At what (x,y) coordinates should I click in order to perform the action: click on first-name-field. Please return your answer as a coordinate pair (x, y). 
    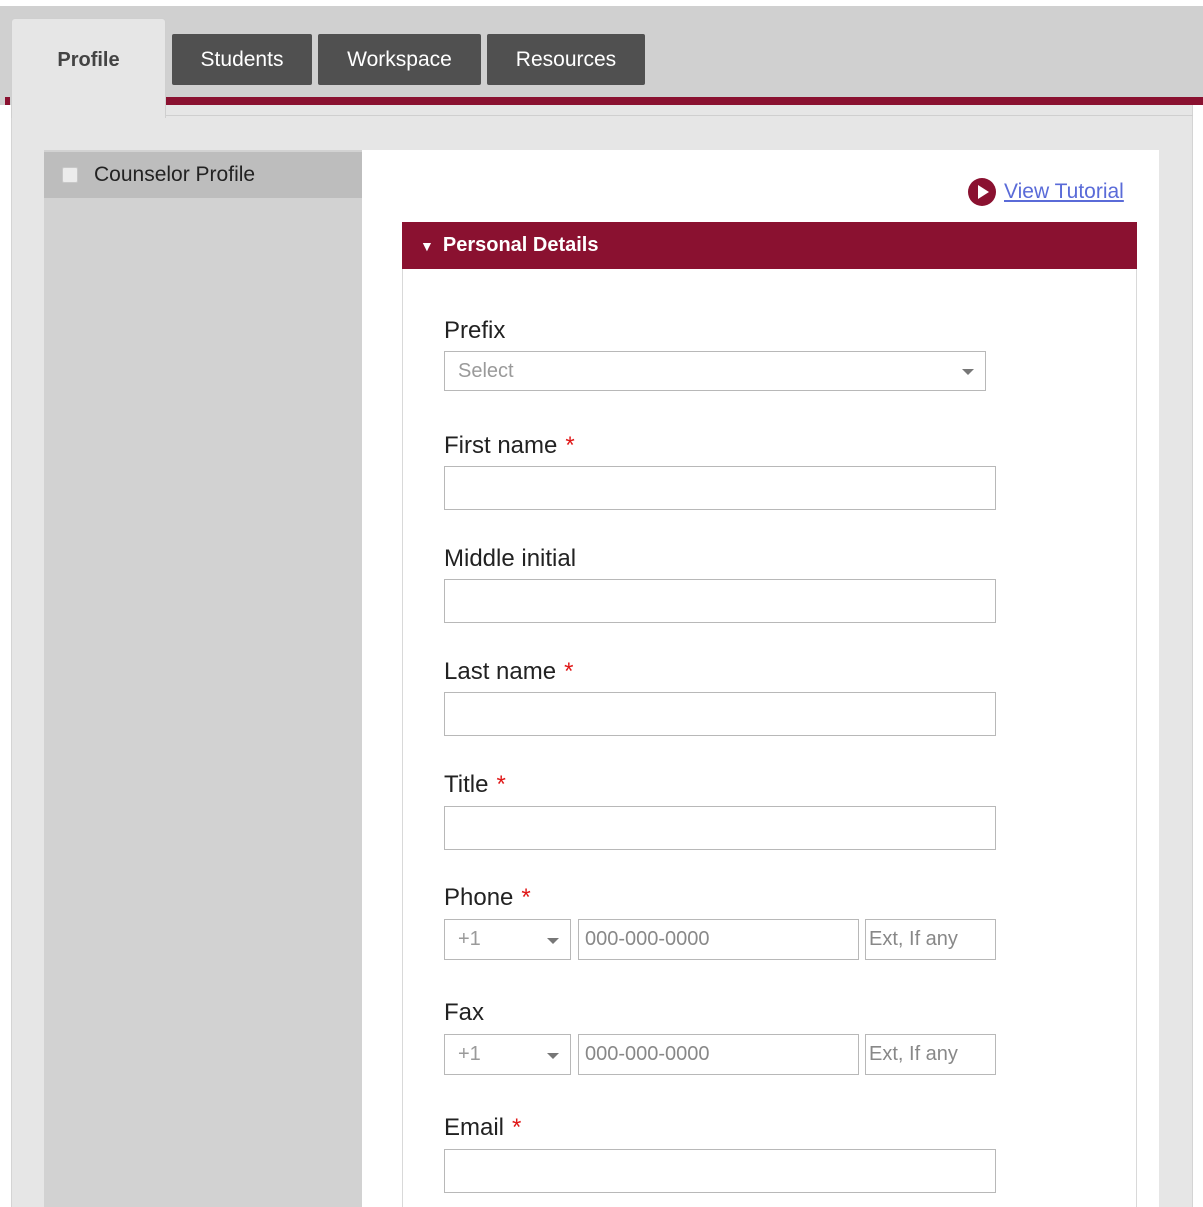
    Looking at the image, I should click on (720, 488).